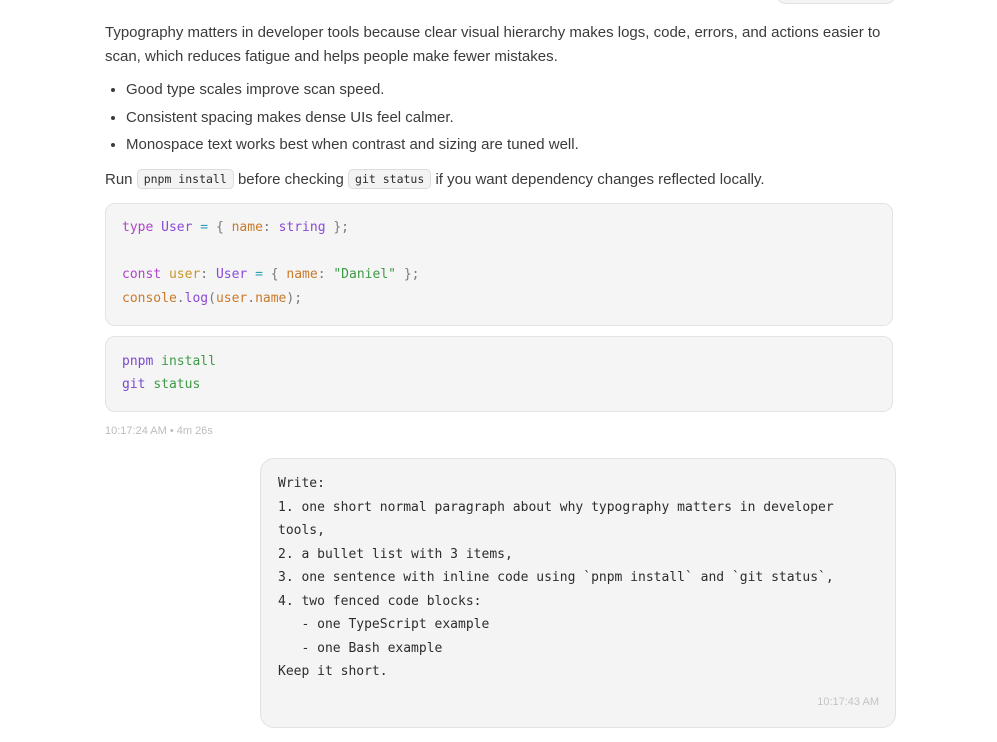  Describe the element at coordinates (364, 274) in the screenshot. I see `string-literal: "Daniel"` at that location.